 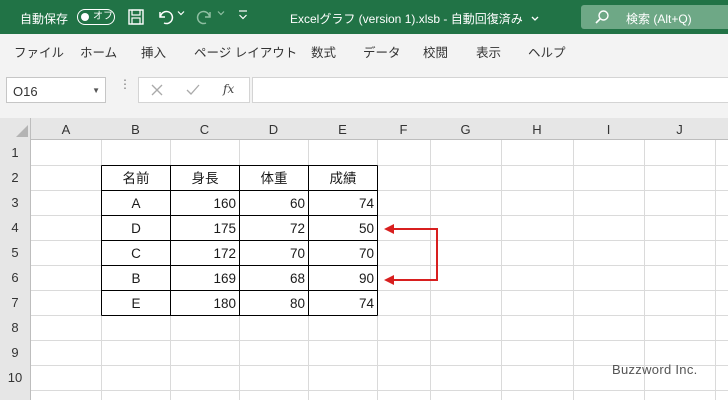 What do you see at coordinates (25, 91) in the screenshot?
I see `name-box-value: O16` at bounding box center [25, 91].